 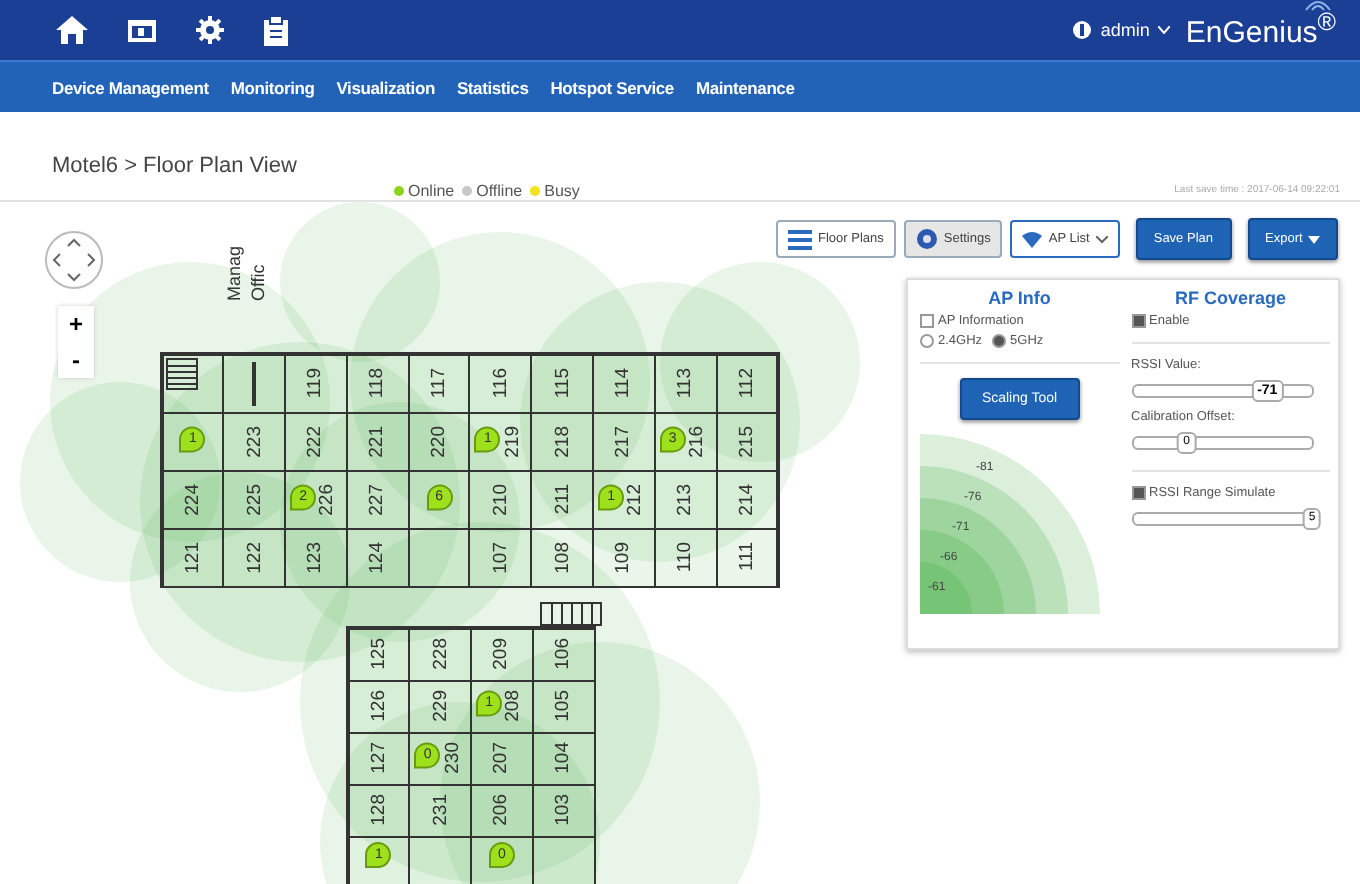 What do you see at coordinates (76, 324) in the screenshot?
I see `zoom-in-button: +` at bounding box center [76, 324].